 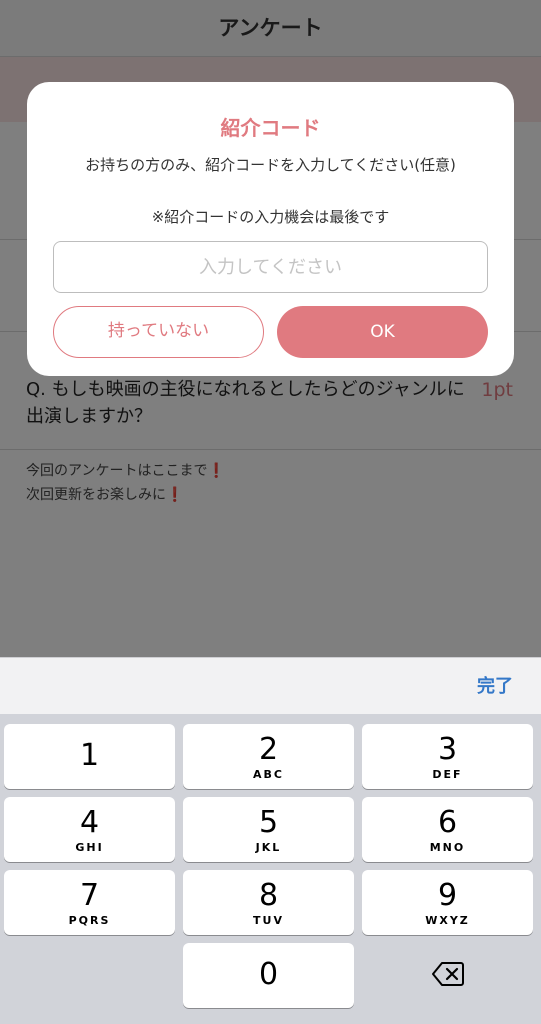 What do you see at coordinates (89, 895) in the screenshot?
I see `key-digit: 7` at bounding box center [89, 895].